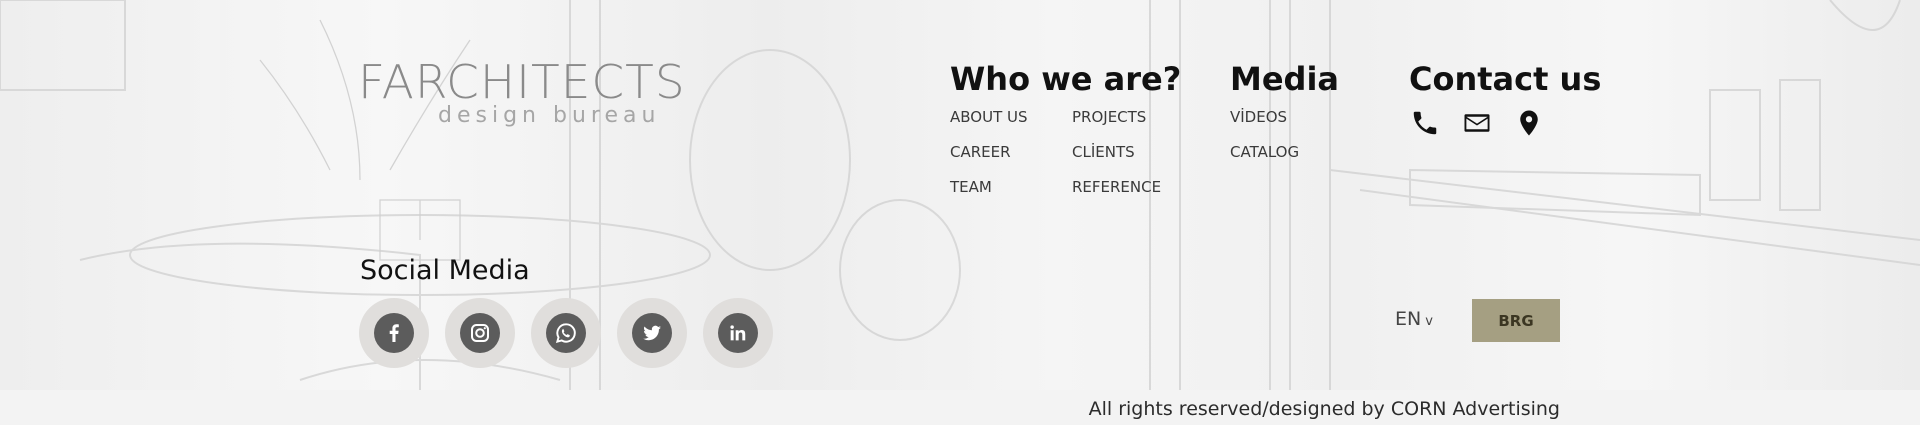 The height and width of the screenshot is (425, 1920). I want to click on link-about-us: ABOUT US, so click(989, 117).